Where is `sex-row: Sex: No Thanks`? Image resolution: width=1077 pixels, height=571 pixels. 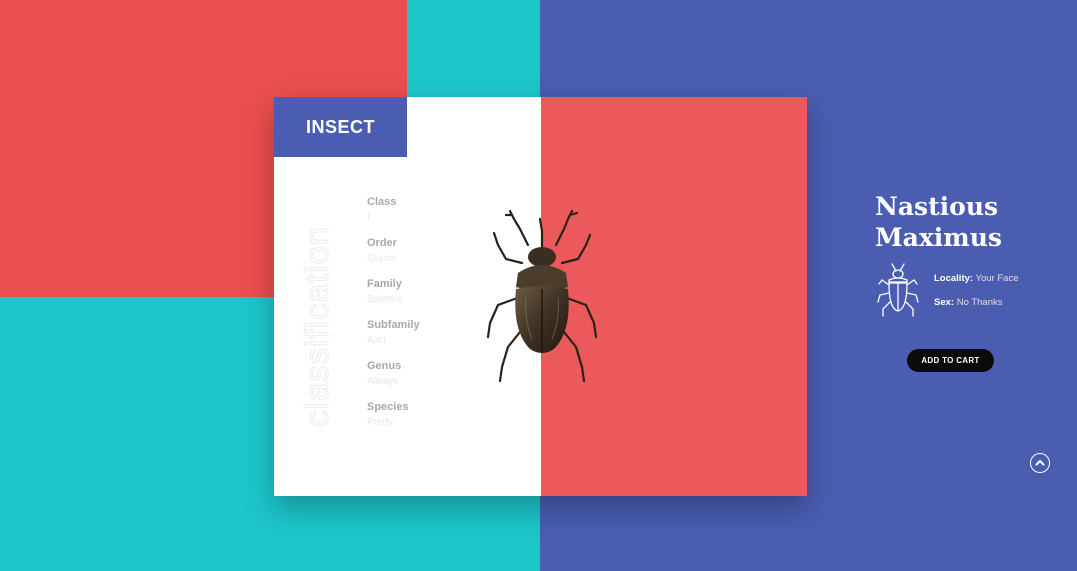
sex-row: Sex: No Thanks is located at coordinates (976, 302).